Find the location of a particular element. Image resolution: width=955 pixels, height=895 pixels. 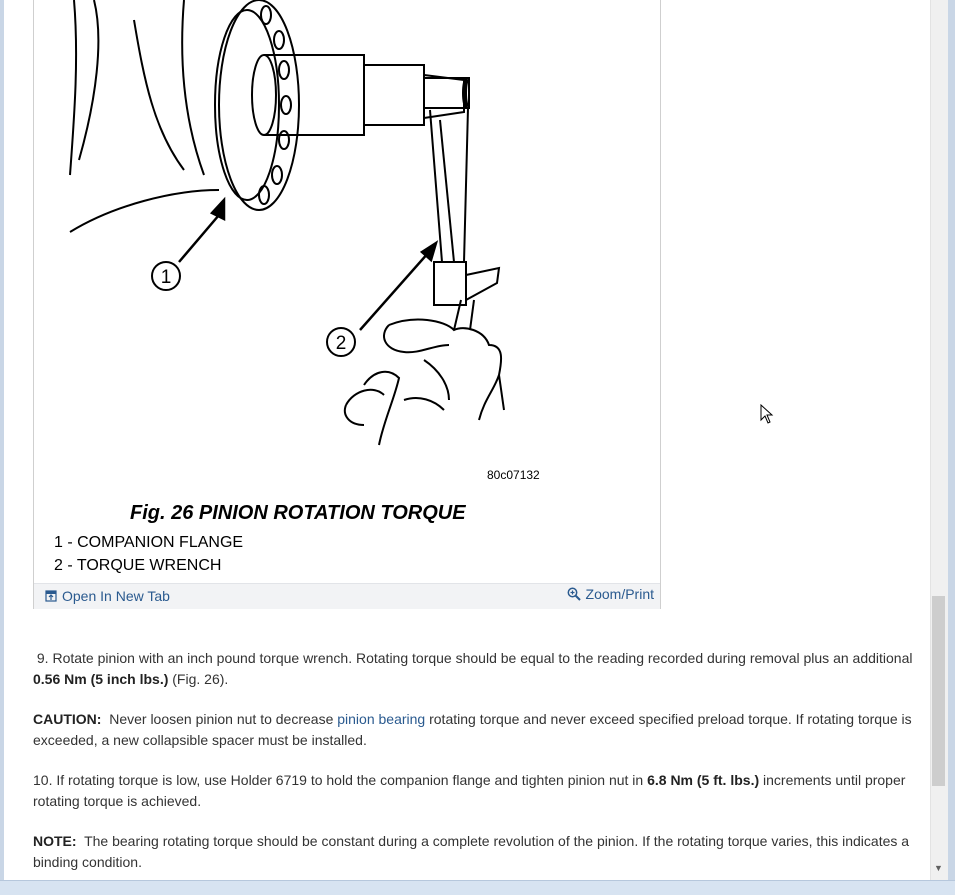

window-right-border is located at coordinates (951, 440).